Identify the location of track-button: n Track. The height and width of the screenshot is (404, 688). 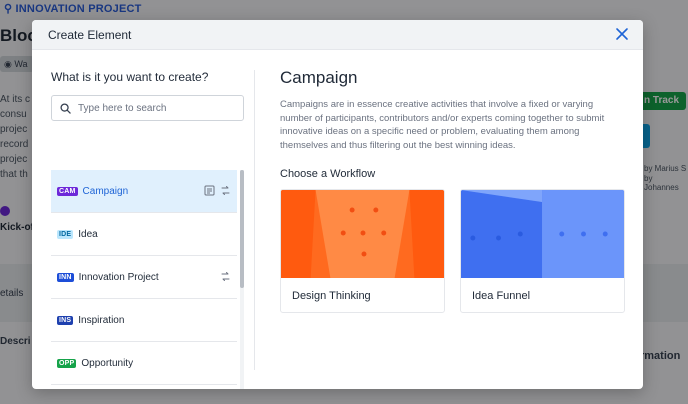
(663, 101).